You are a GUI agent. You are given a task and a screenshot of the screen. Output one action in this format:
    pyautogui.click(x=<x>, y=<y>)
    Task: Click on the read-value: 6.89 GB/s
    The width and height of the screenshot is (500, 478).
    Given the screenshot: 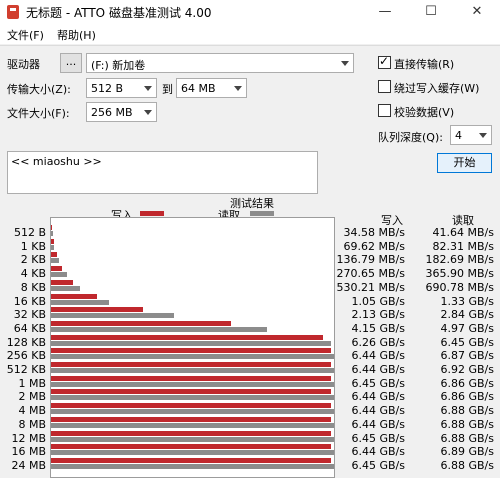 What is the action you would take?
    pyautogui.click(x=467, y=452)
    